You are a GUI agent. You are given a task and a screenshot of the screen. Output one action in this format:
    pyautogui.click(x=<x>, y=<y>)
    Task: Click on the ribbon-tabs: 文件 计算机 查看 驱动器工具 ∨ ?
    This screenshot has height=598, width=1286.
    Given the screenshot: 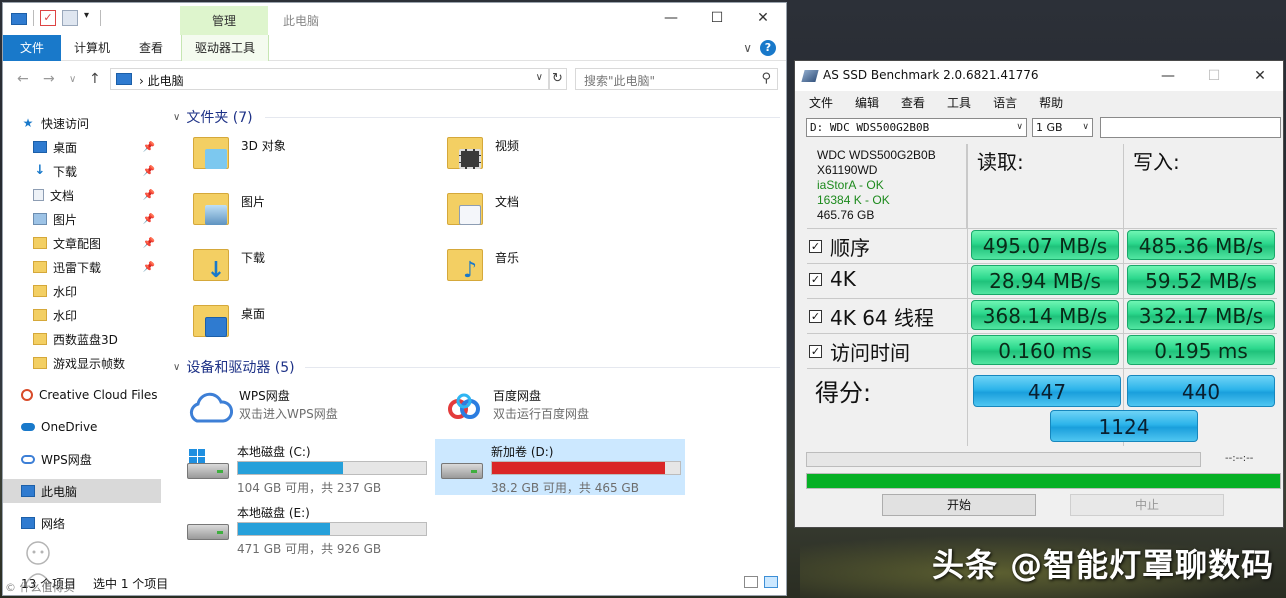 What is the action you would take?
    pyautogui.click(x=394, y=48)
    